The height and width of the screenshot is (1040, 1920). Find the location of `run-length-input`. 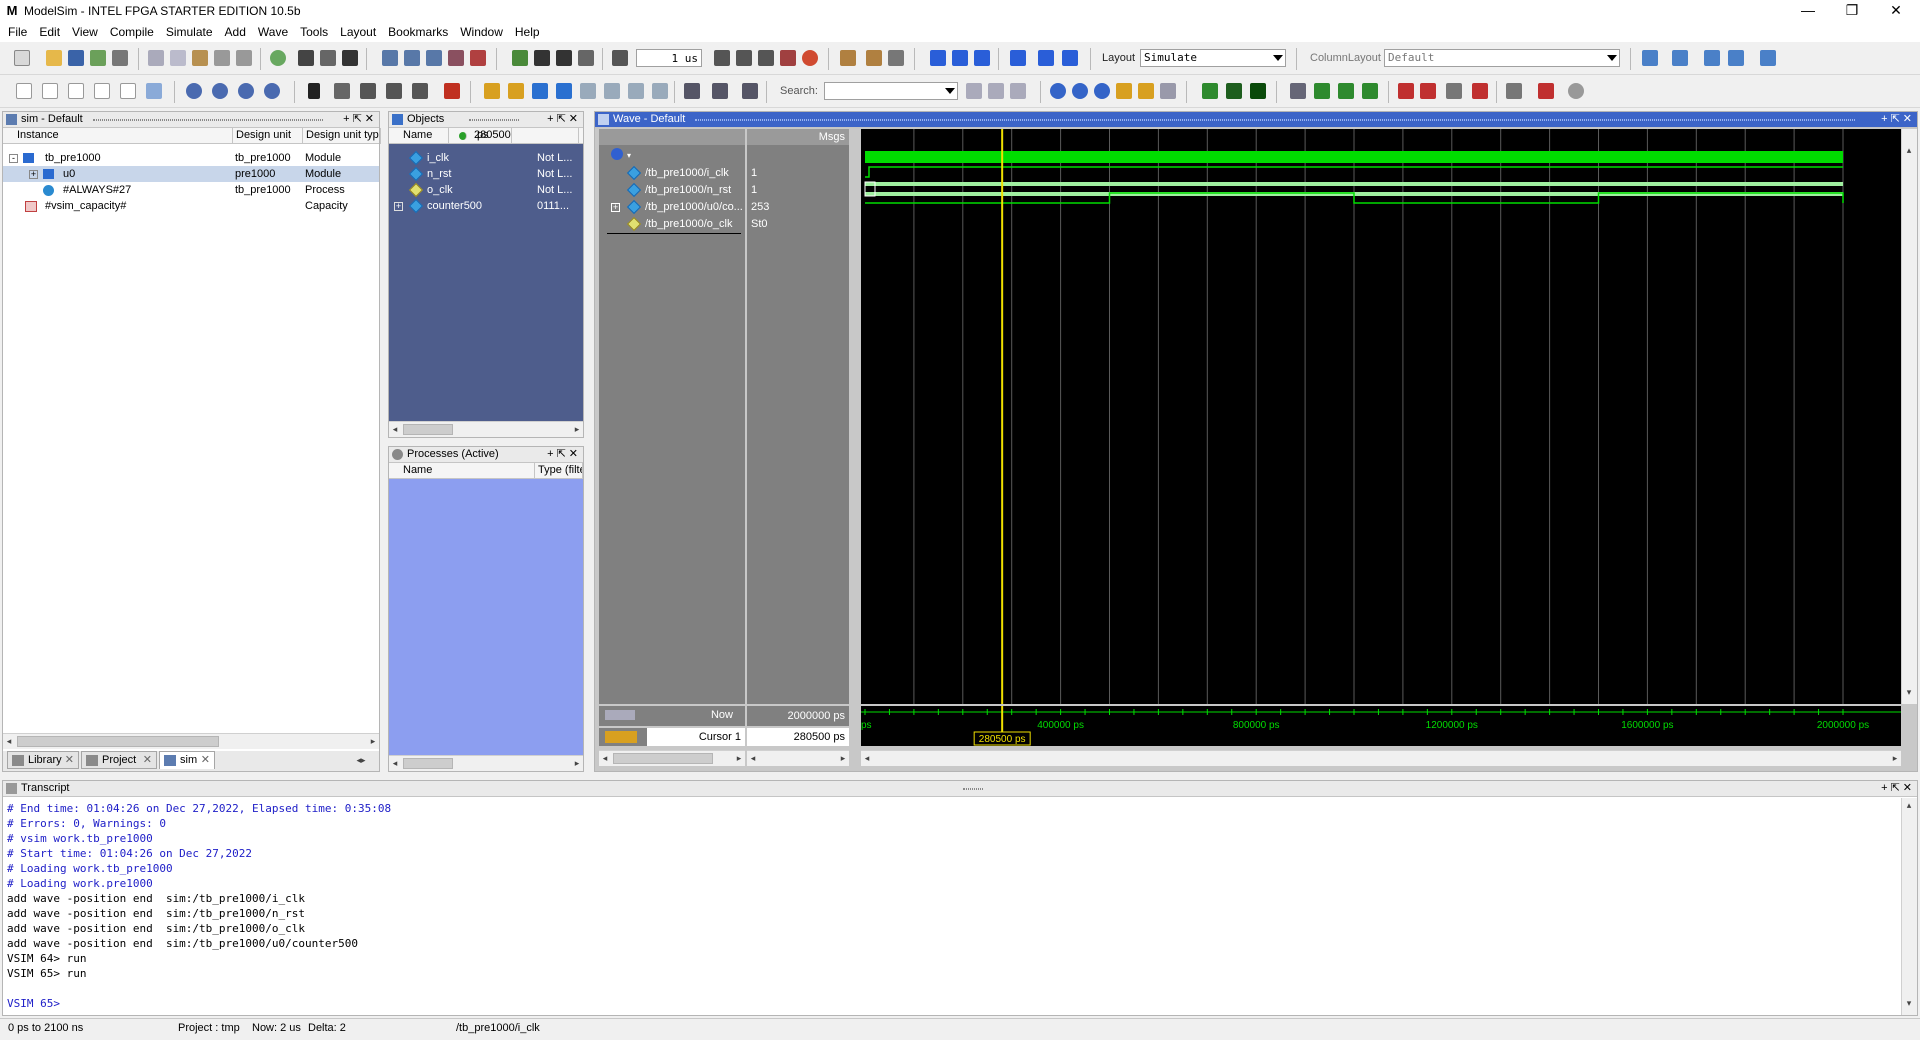

run-length-input is located at coordinates (669, 58).